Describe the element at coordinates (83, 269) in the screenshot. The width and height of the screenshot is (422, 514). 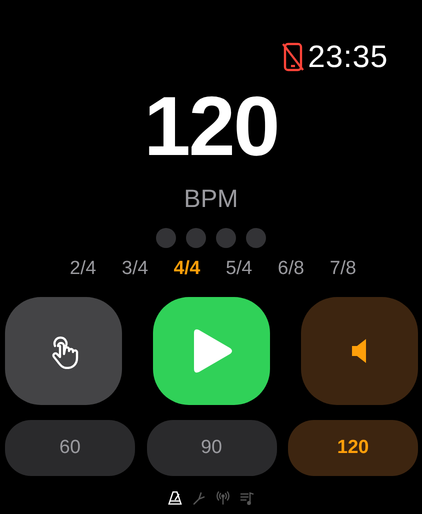
I see `time-signature-option: 2/4` at that location.